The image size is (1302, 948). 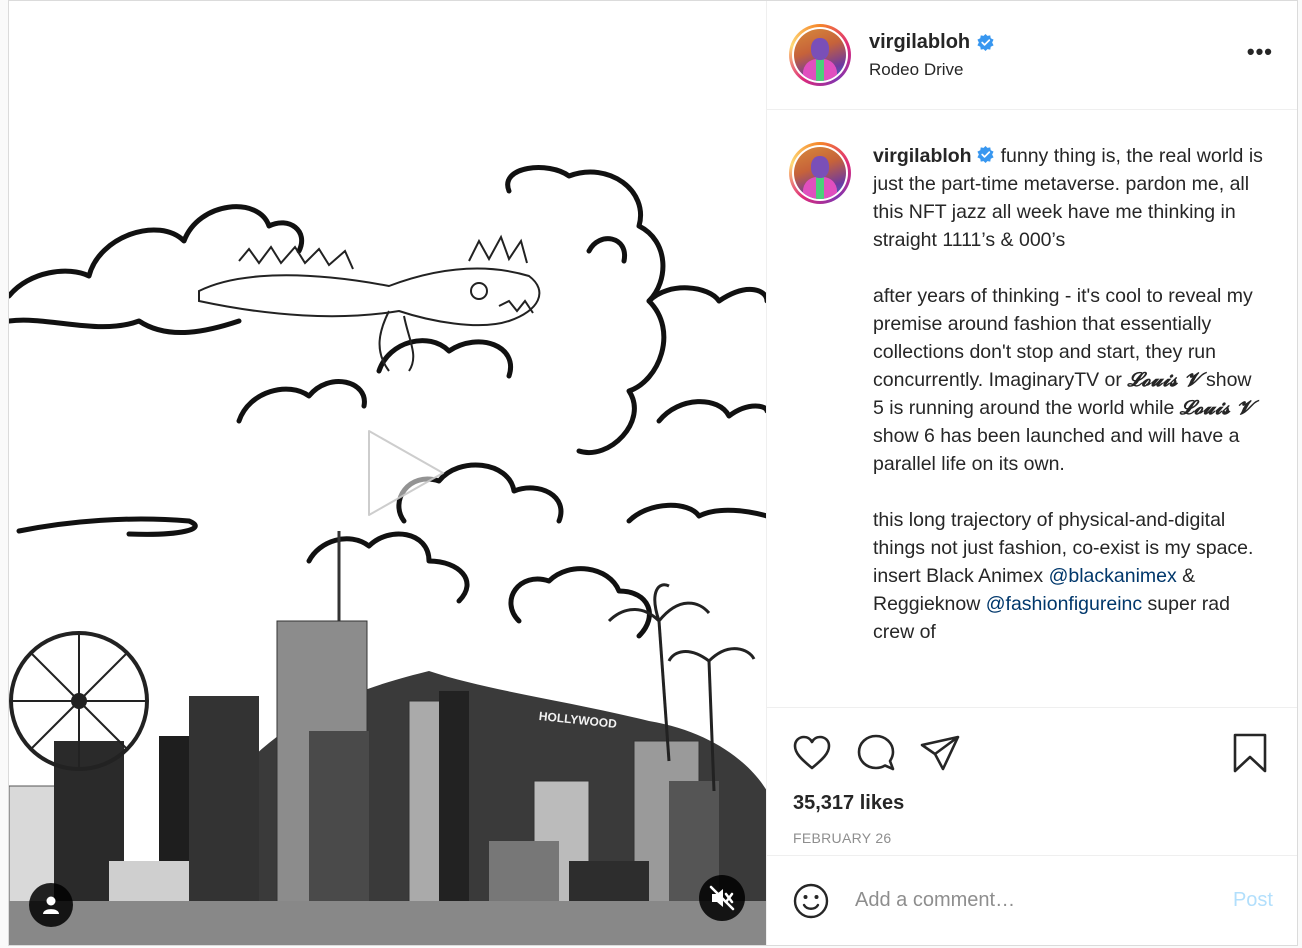 What do you see at coordinates (1260, 52) in the screenshot?
I see `more-options-button: •••` at bounding box center [1260, 52].